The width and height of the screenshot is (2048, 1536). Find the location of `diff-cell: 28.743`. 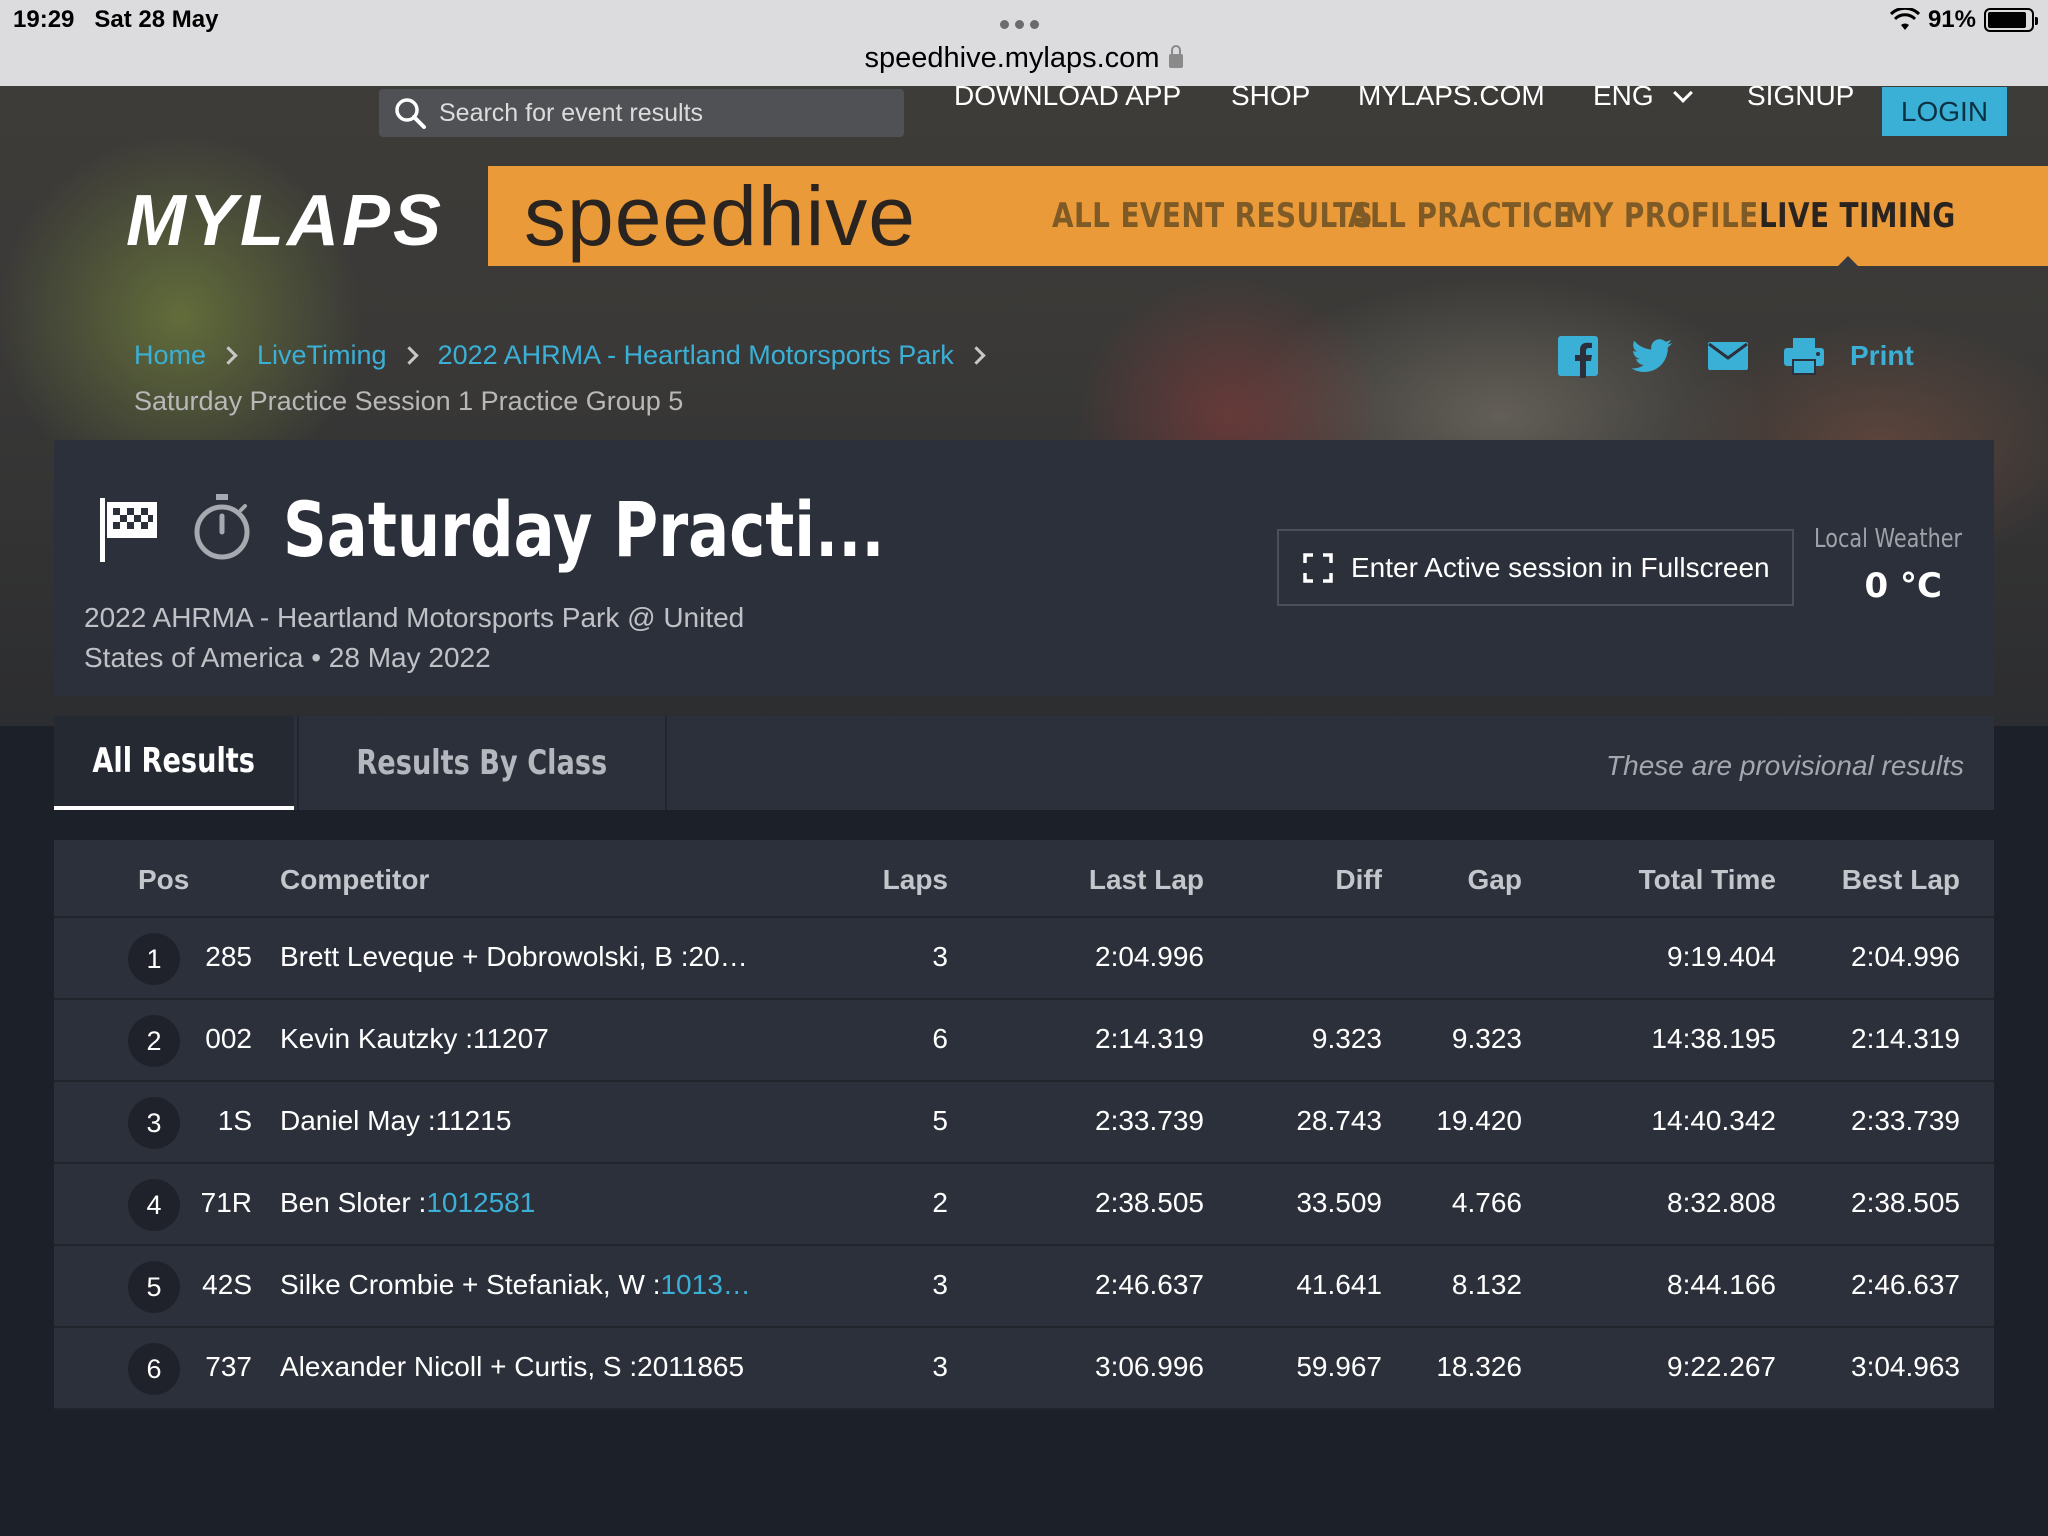

diff-cell: 28.743 is located at coordinates (1339, 1120).